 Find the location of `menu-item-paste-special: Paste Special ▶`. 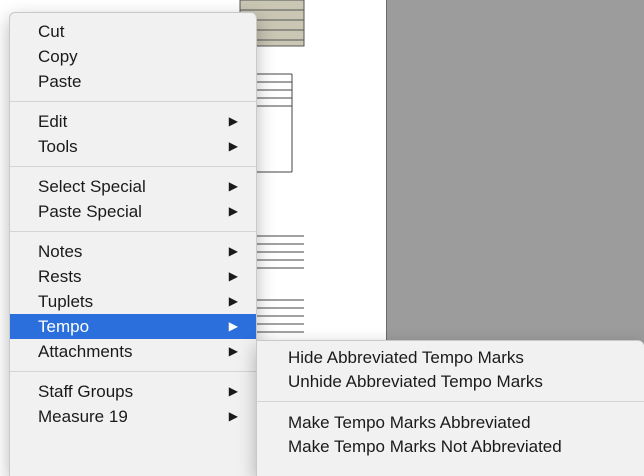

menu-item-paste-special: Paste Special ▶ is located at coordinates (133, 211).